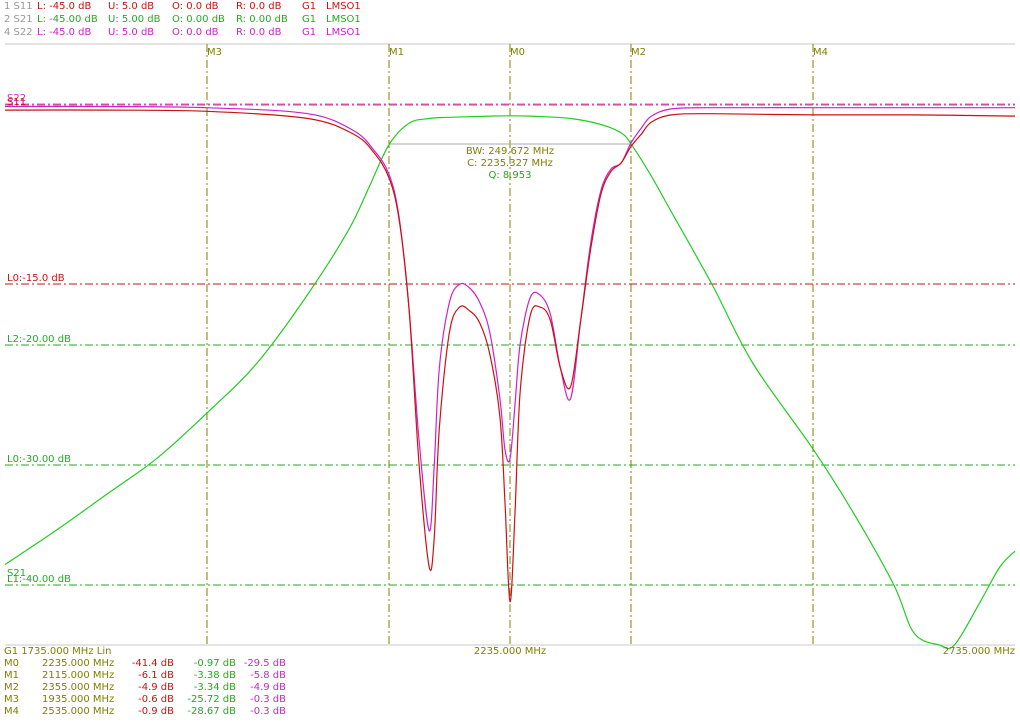  What do you see at coordinates (39, 459) in the screenshot?
I see `limit-line-label: L0:-30.00 dB` at bounding box center [39, 459].